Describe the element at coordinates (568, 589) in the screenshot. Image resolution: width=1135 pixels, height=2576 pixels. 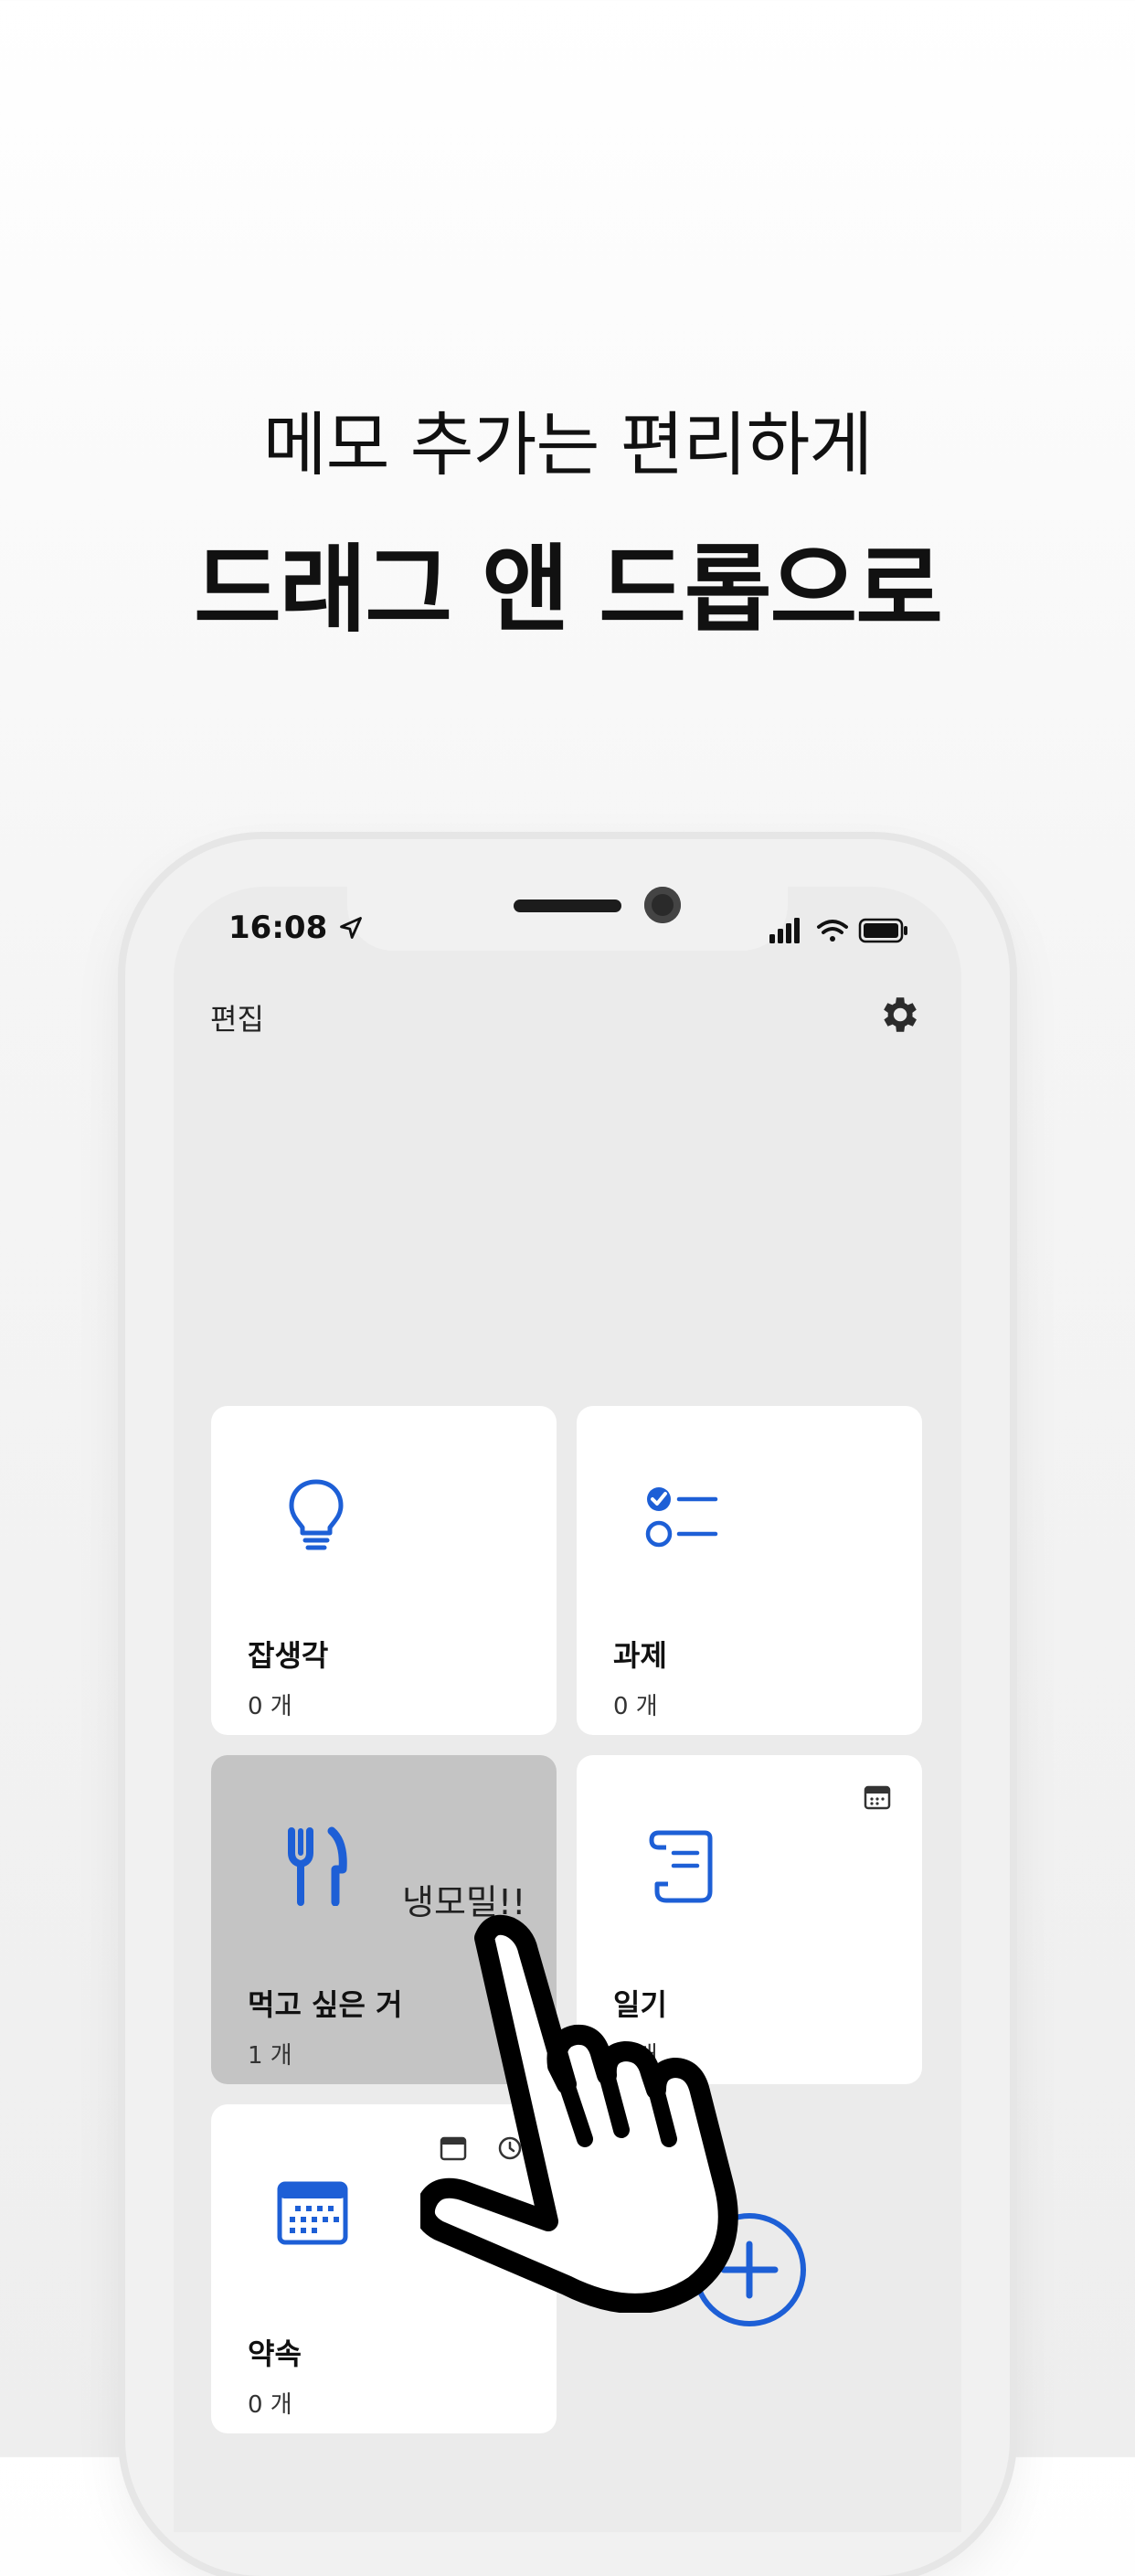
I see `headline-line-2: 드래그 앤 드롭으로` at that location.